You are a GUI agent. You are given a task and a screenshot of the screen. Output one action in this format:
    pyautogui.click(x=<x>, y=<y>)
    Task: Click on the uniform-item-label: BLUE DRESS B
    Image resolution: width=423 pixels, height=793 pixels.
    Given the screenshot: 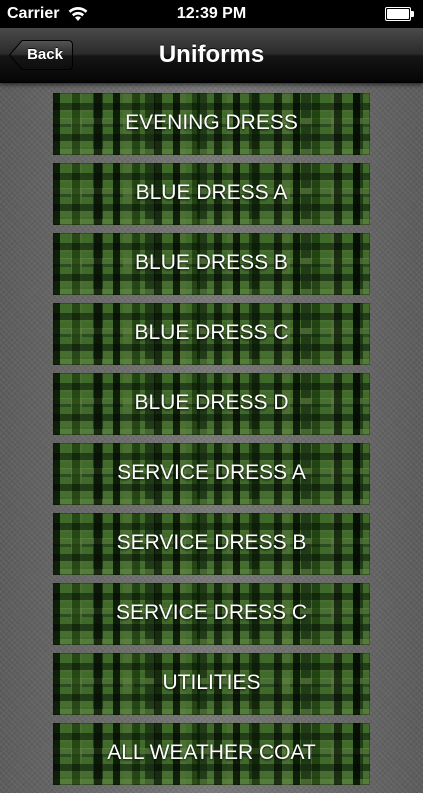 What is the action you would take?
    pyautogui.click(x=211, y=262)
    